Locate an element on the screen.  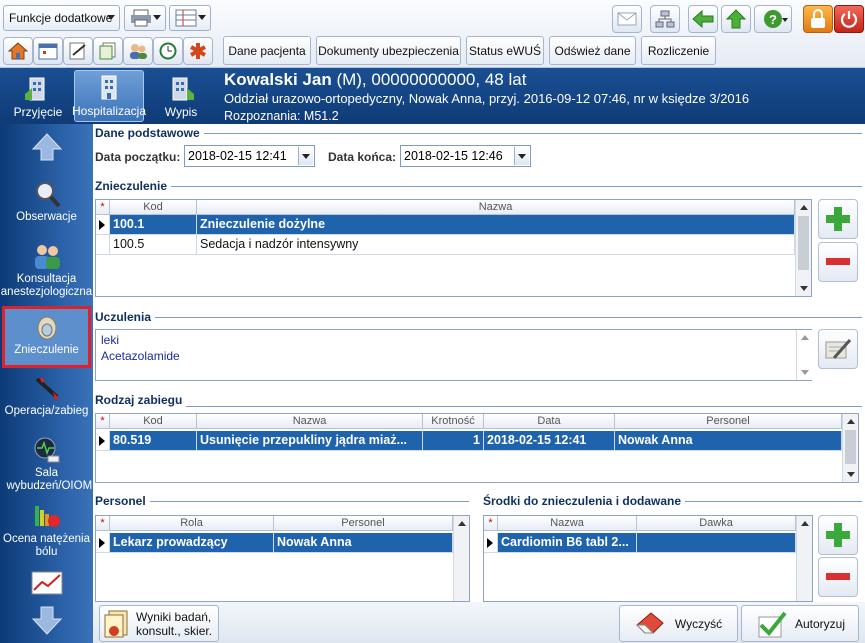
building-discharge-icon is located at coordinates (183, 89).